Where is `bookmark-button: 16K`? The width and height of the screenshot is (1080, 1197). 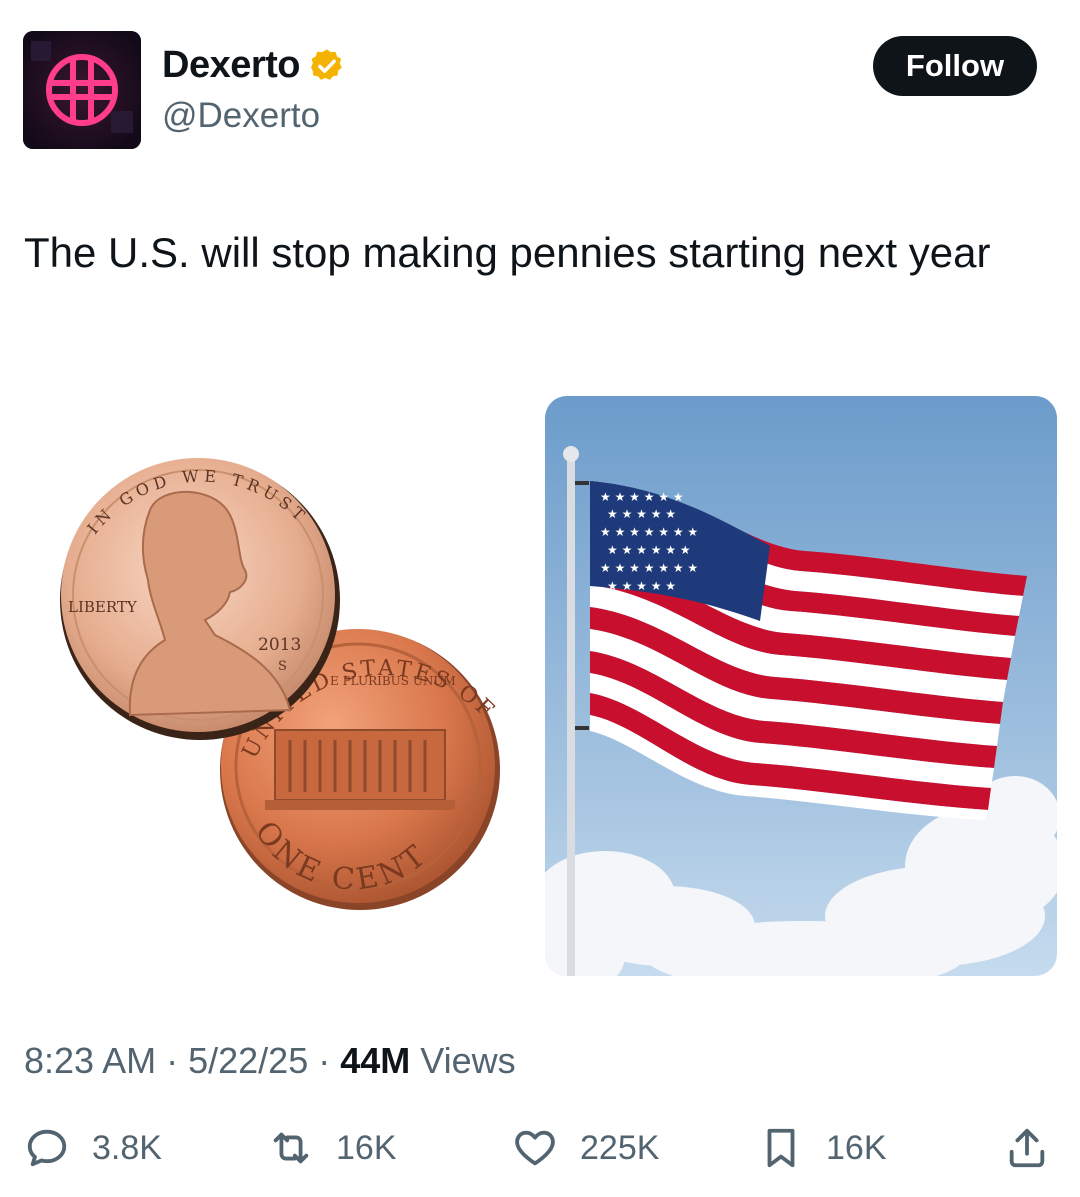 bookmark-button: 16K is located at coordinates (822, 1148).